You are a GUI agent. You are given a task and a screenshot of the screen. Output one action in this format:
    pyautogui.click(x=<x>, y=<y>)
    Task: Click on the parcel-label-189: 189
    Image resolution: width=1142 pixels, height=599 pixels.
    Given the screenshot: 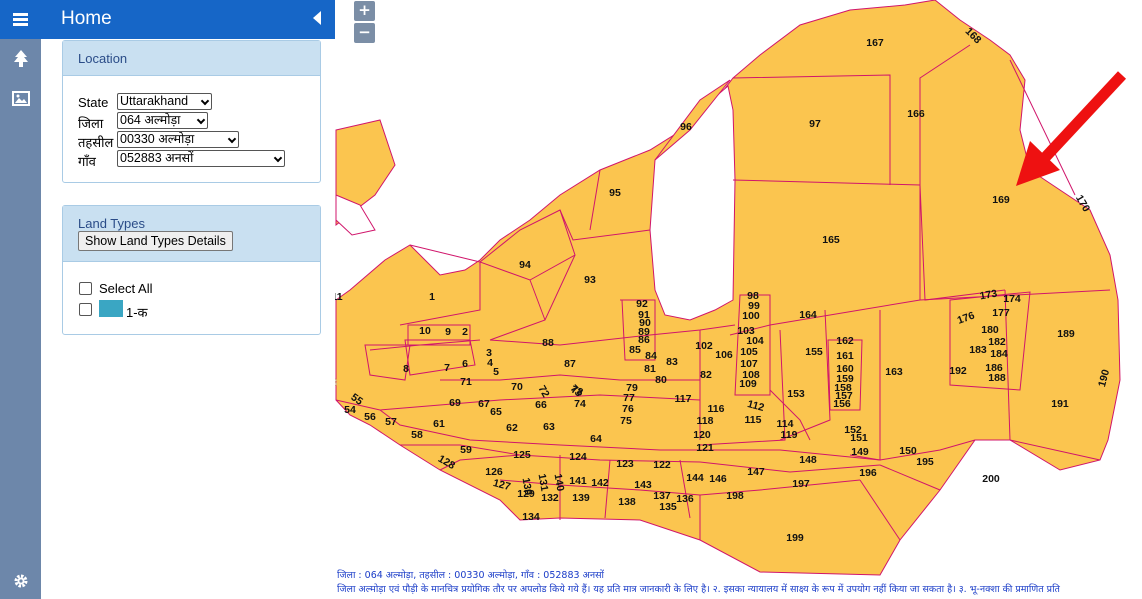 What is the action you would take?
    pyautogui.click(x=1066, y=334)
    